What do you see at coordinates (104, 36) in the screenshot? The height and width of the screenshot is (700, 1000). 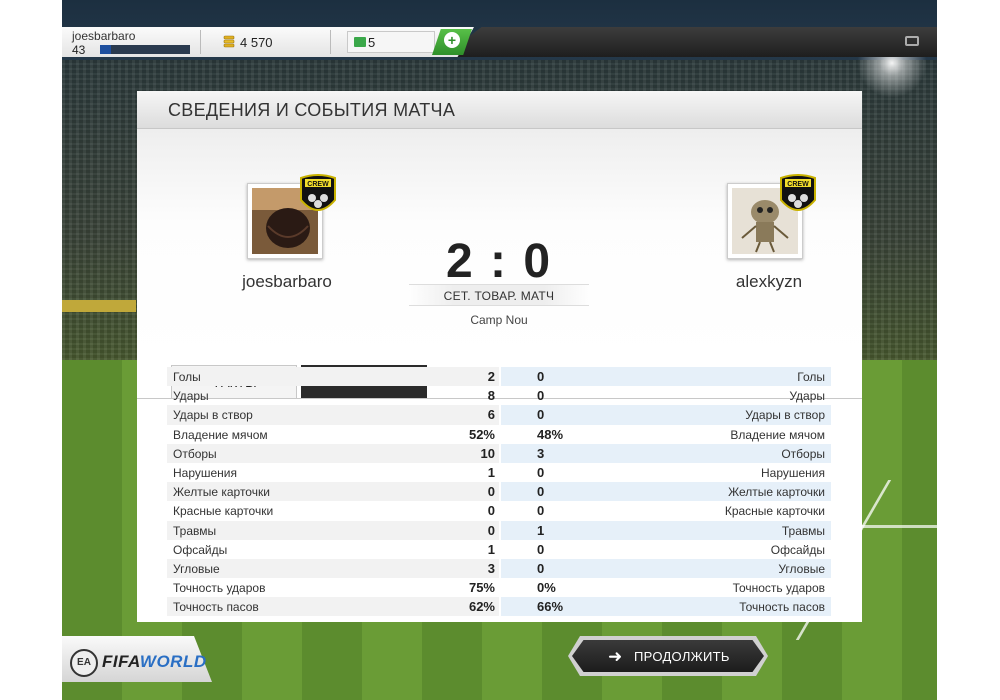 I see `username-label: joesbarbaro` at bounding box center [104, 36].